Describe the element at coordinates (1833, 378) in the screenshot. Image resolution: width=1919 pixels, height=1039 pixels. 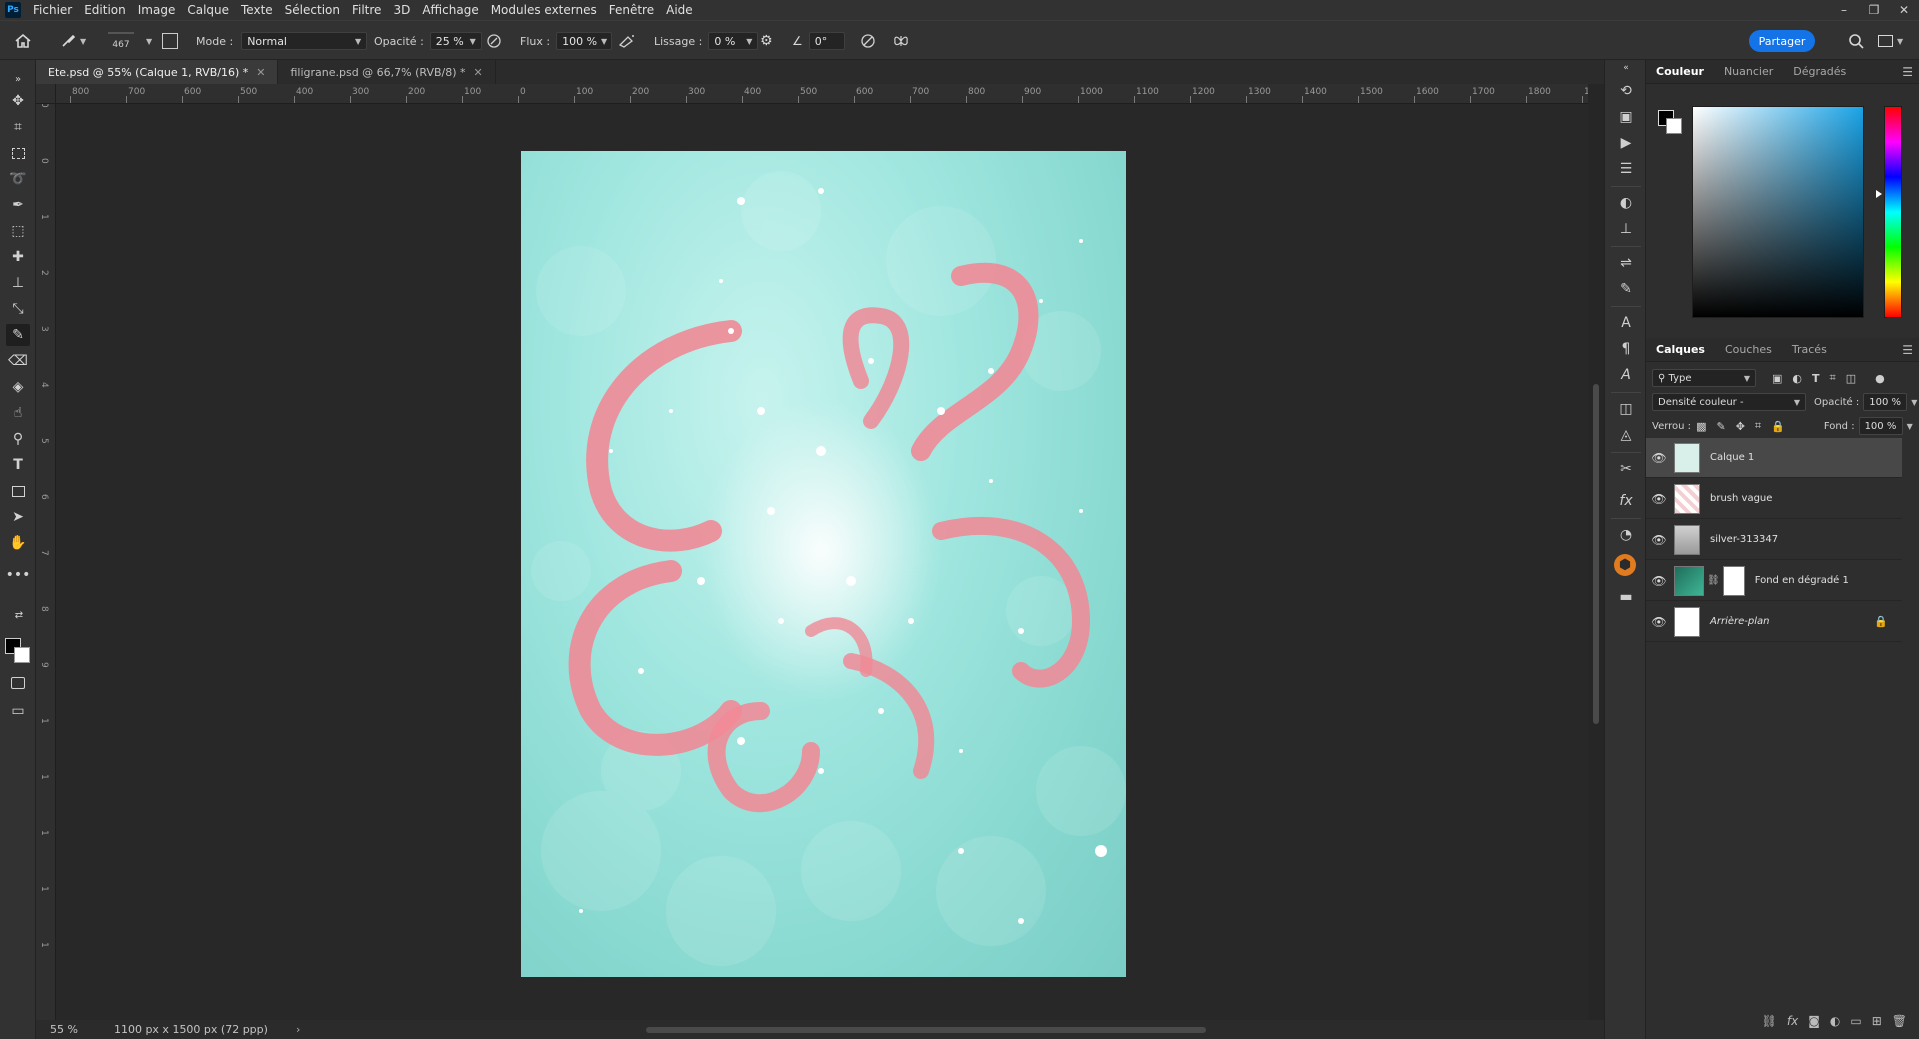
I see `filter-shape-icon: ⌗` at that location.